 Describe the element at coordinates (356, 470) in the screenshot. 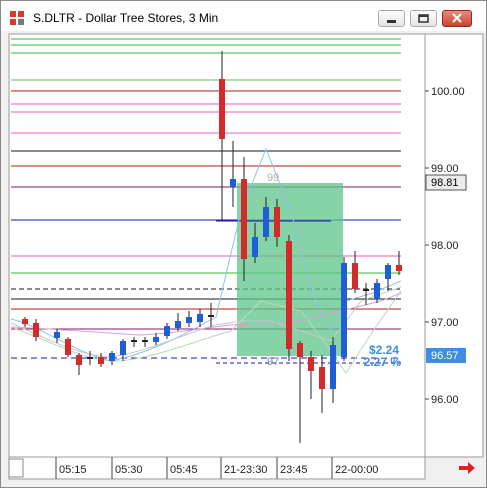

I see `time-label-0000: 22-00:00` at that location.